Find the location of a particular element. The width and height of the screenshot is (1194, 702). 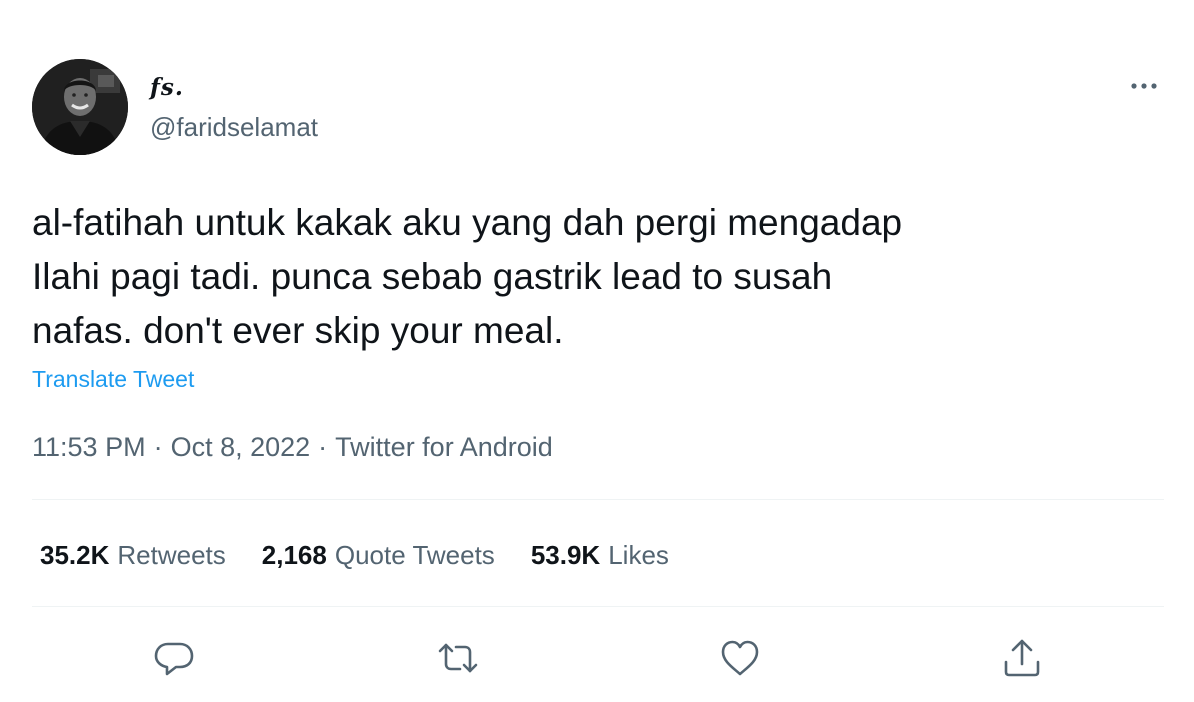

user-handle: @faridselamat is located at coordinates (234, 127).